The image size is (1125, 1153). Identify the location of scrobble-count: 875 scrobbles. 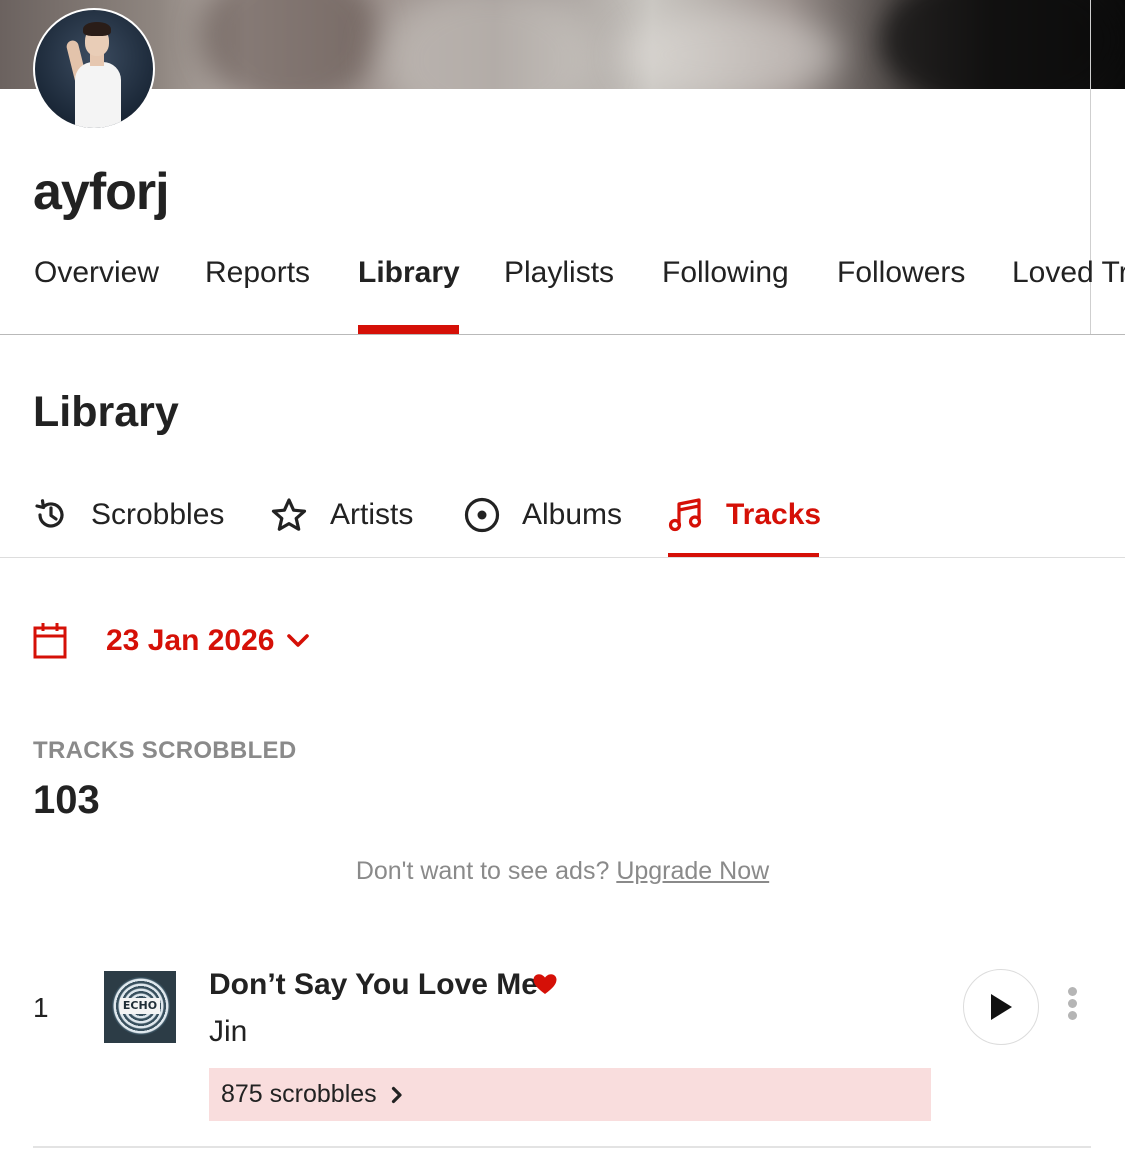
(299, 1094).